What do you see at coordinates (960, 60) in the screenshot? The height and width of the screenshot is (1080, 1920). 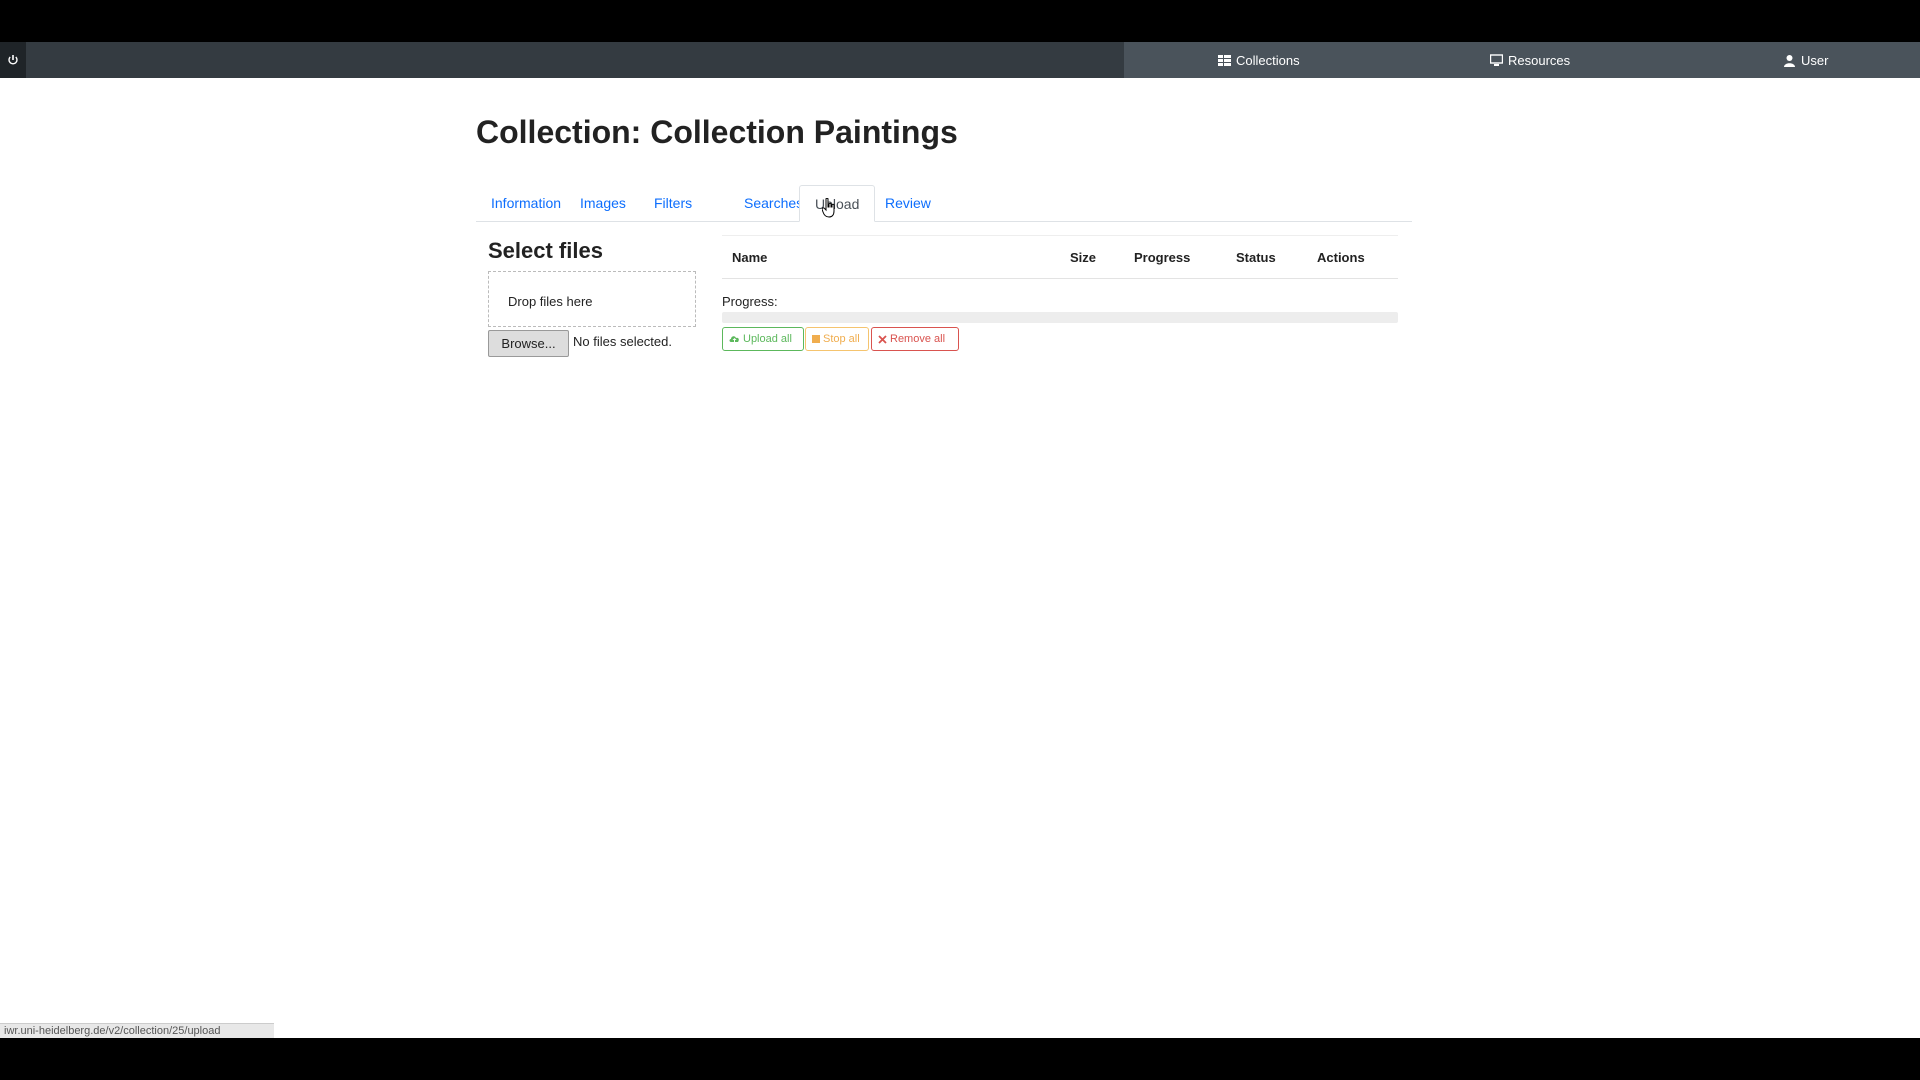 I see `top-navbar: Collections Resources User` at bounding box center [960, 60].